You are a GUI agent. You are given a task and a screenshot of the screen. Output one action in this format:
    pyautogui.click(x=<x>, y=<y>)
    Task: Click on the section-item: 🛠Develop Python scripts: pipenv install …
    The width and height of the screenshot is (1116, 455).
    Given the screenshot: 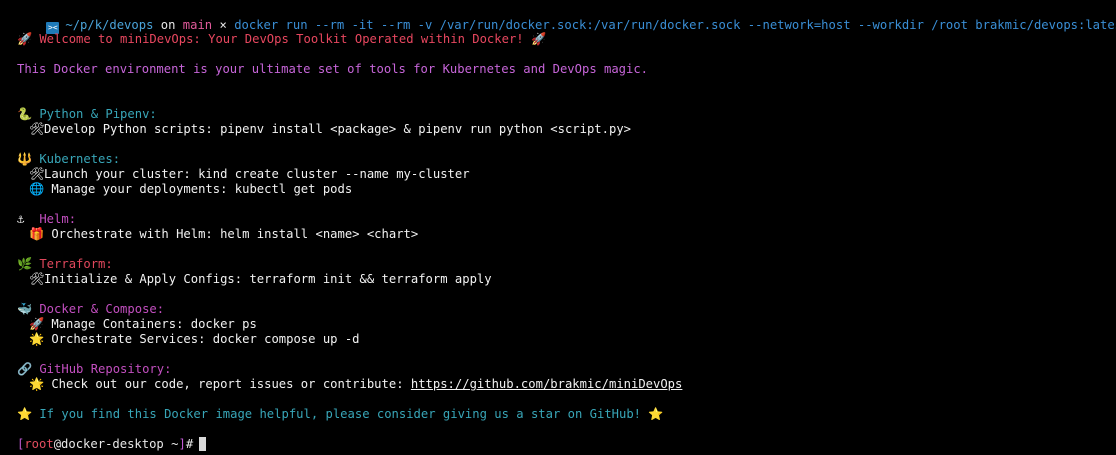 What is the action you would take?
    pyautogui.click(x=330, y=129)
    